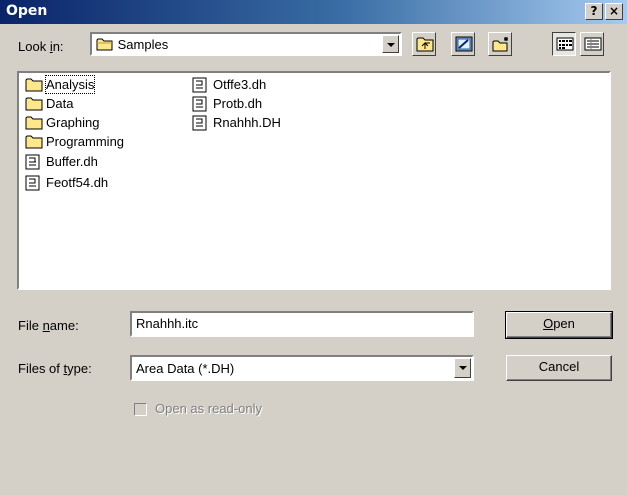 This screenshot has height=495, width=627. I want to click on list-item-label: Otffe3.dh, so click(240, 84).